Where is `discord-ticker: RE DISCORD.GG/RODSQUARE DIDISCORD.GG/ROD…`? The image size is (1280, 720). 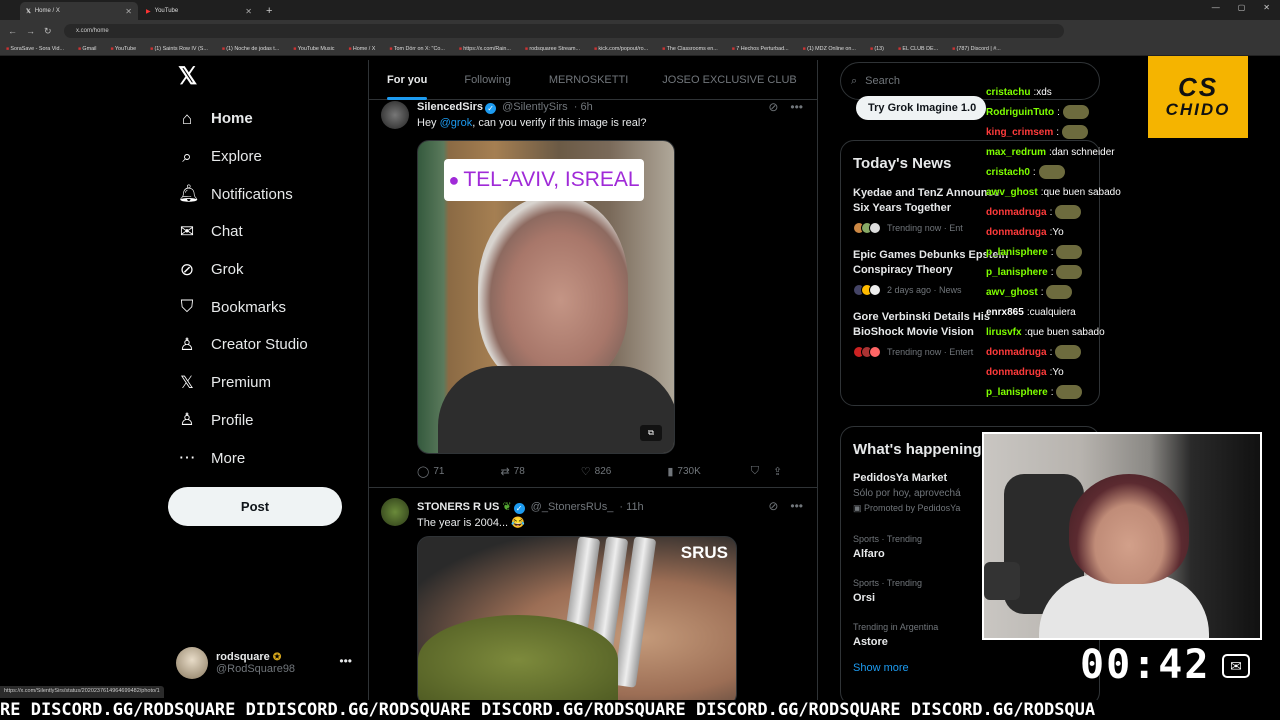 discord-ticker: RE DISCORD.GG/RODSQUARE DIDISCORD.GG/ROD… is located at coordinates (640, 710).